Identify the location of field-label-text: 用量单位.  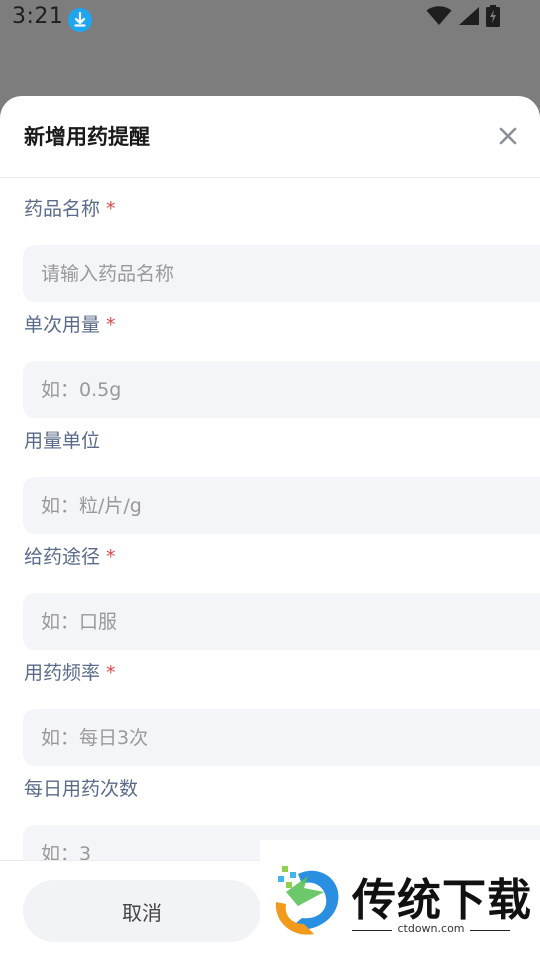
(62, 441).